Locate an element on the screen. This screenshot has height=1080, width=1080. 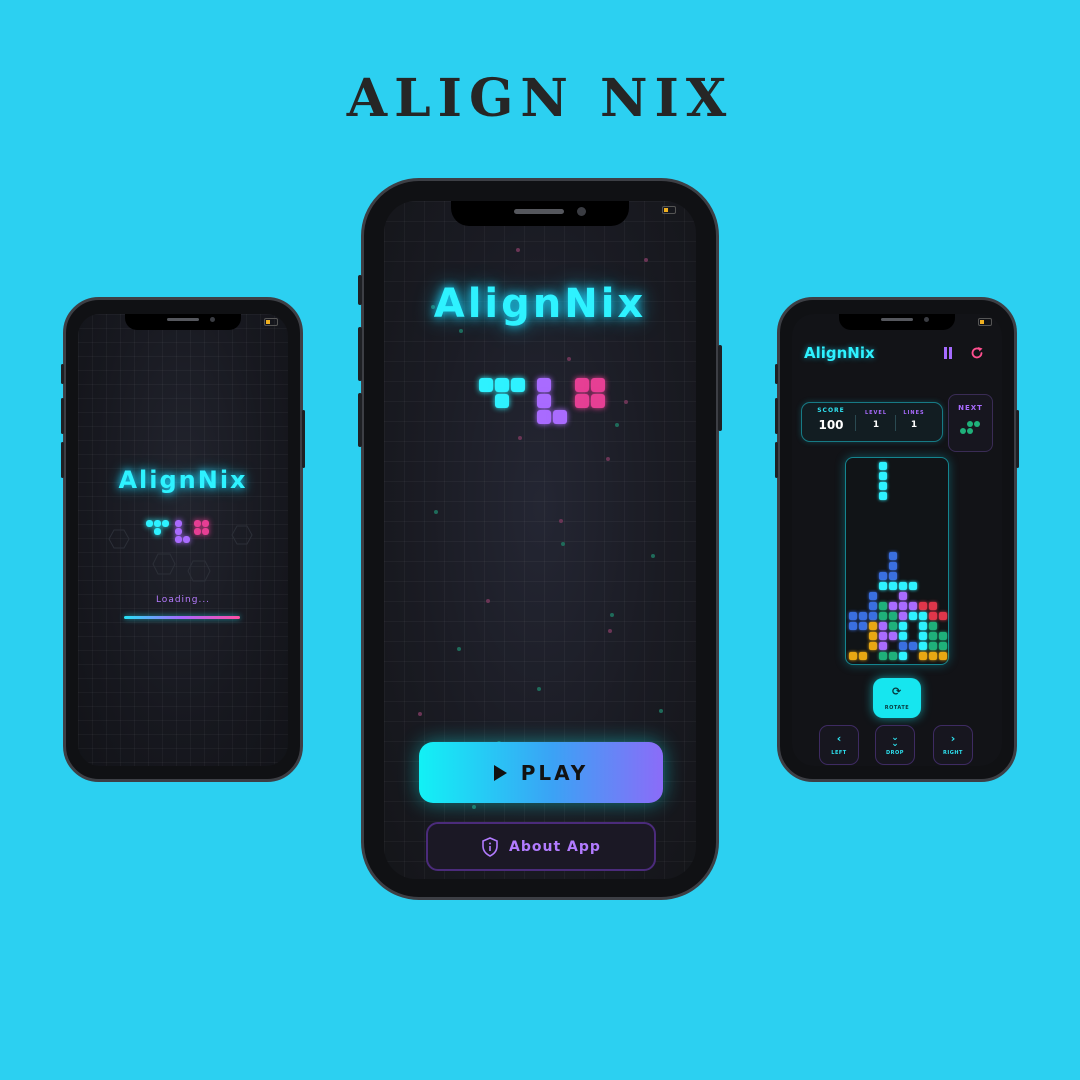
next-piece-preview is located at coordinates (972, 429).